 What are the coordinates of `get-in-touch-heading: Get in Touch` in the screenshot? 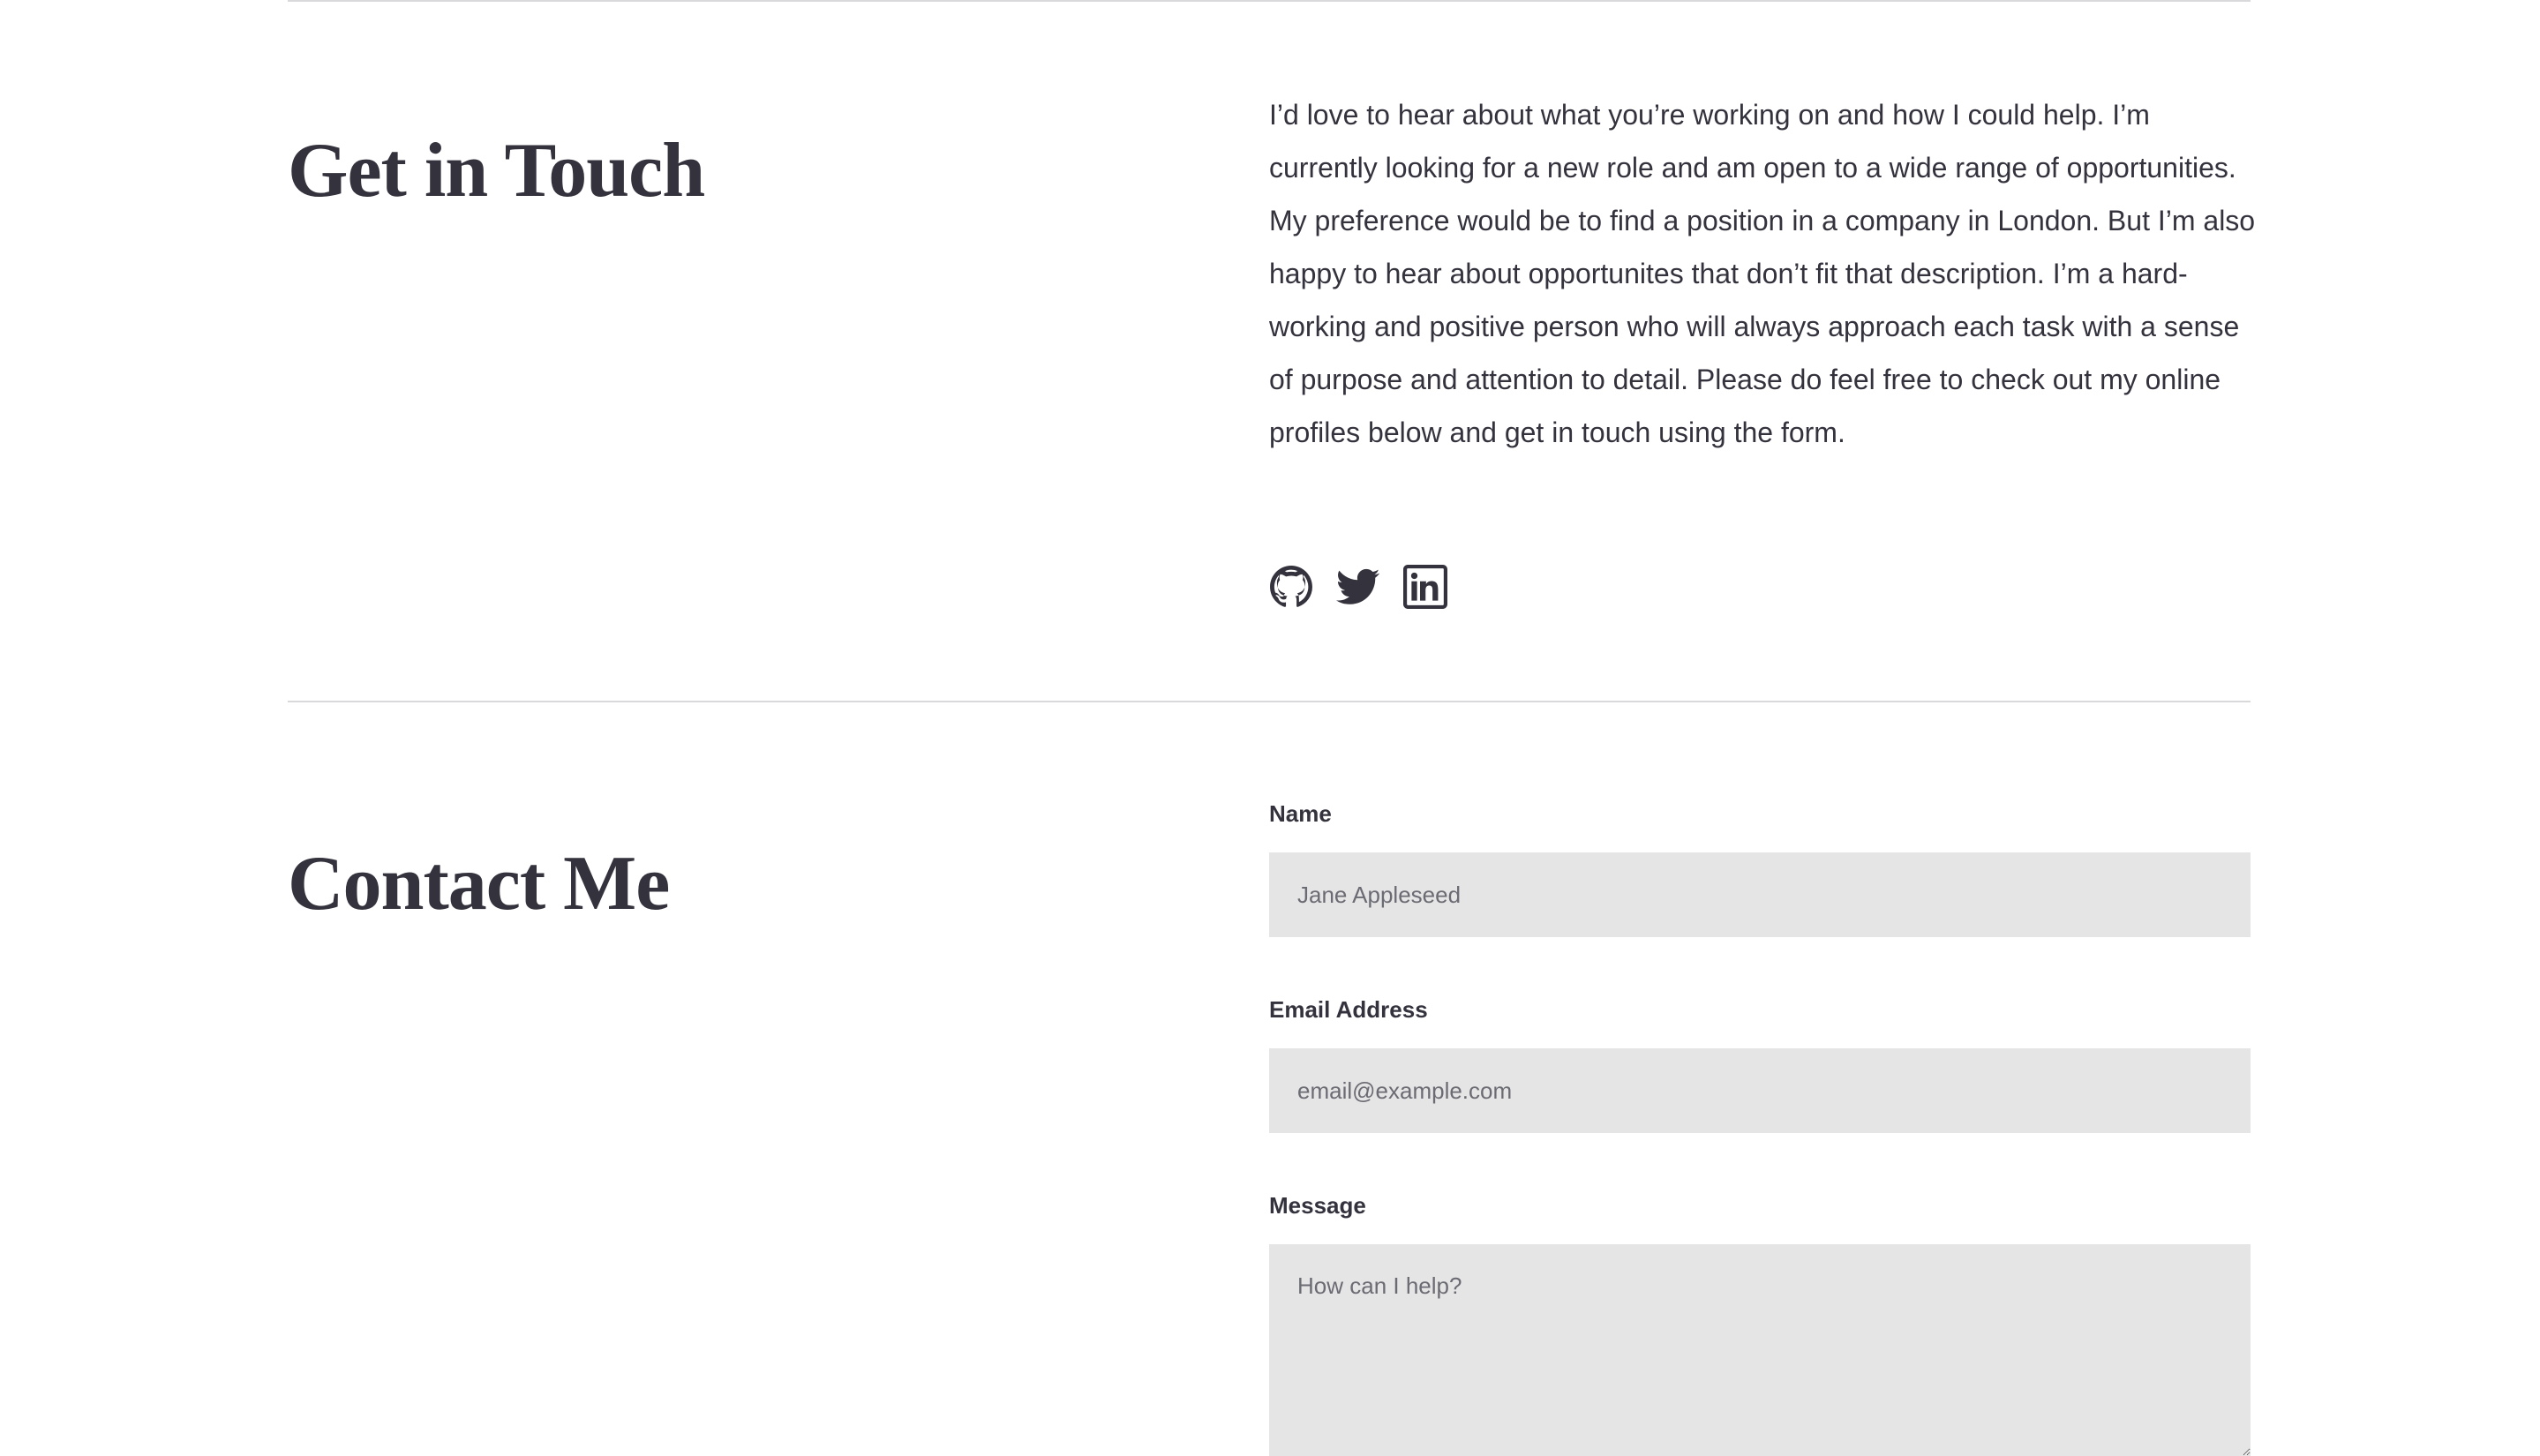 It's located at (497, 171).